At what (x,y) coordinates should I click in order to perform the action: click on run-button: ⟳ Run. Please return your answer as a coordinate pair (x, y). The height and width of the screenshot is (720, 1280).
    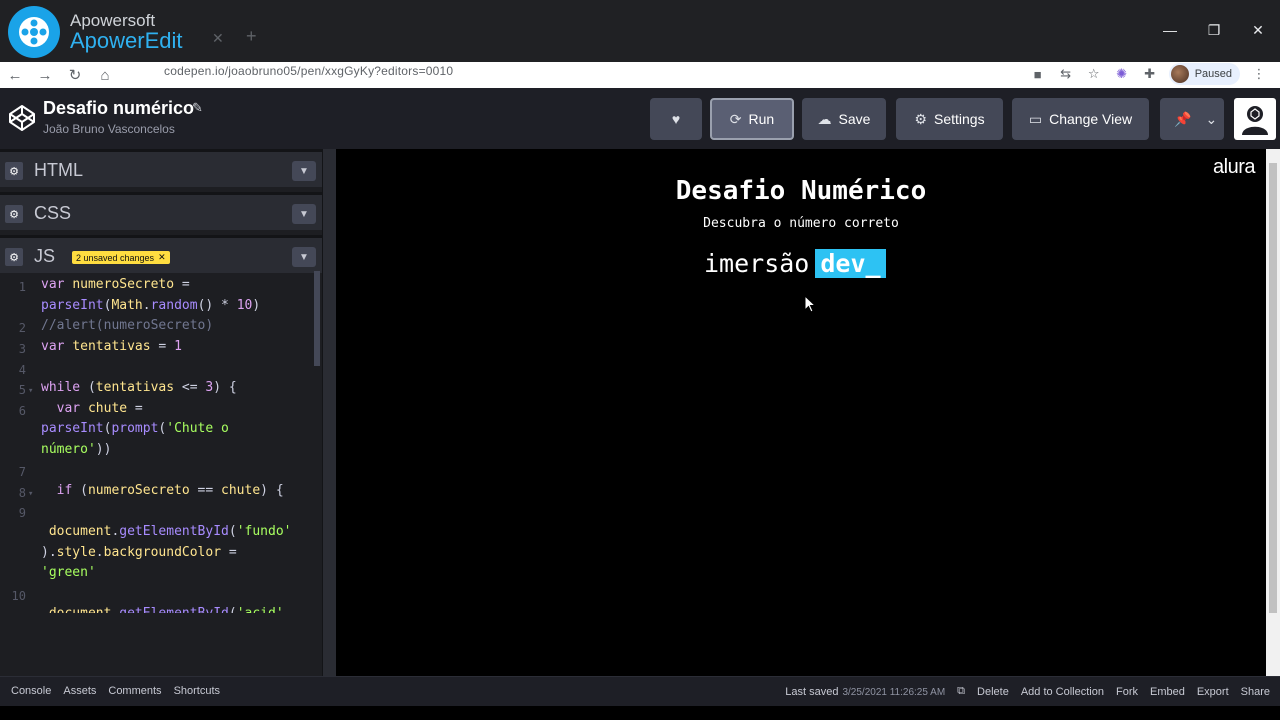
    Looking at the image, I should click on (752, 119).